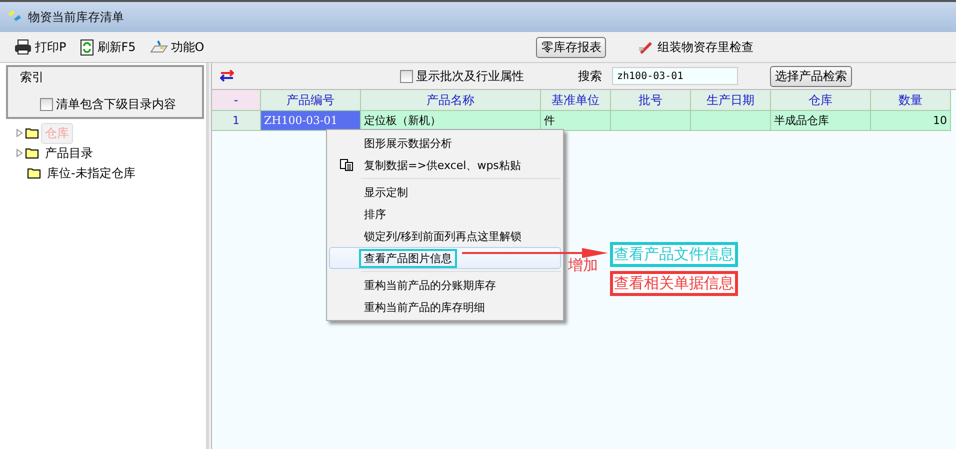  I want to click on swap-arrows-icon, so click(227, 76).